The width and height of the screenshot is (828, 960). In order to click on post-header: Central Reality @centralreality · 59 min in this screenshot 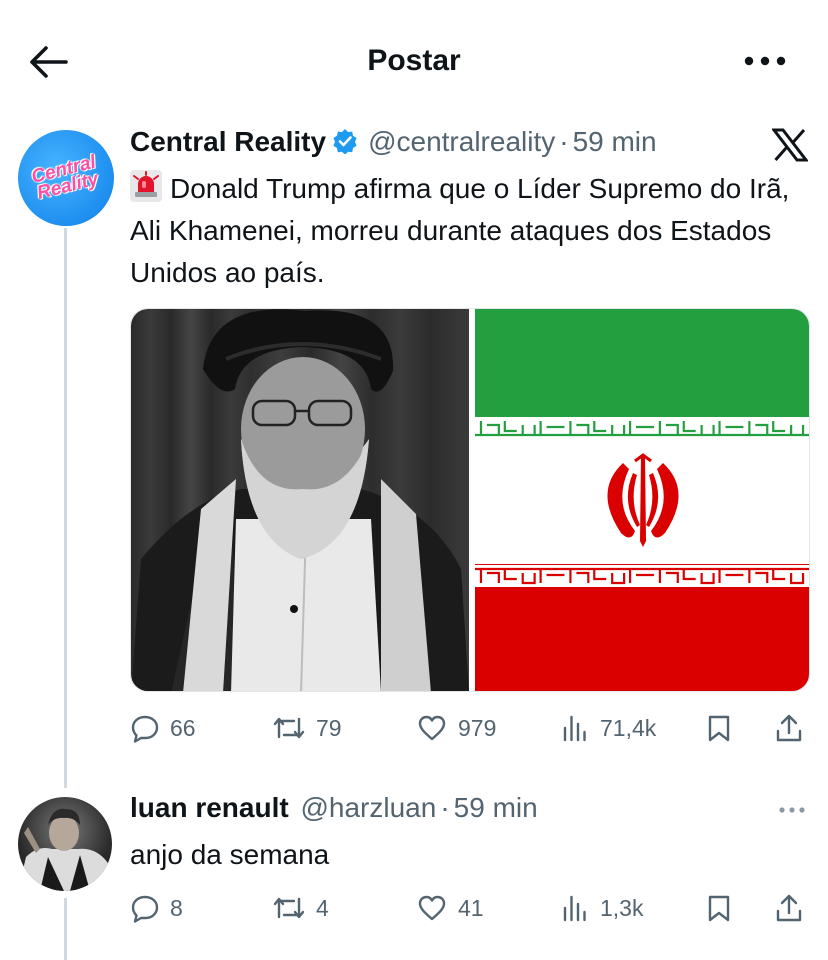, I will do `click(393, 142)`.